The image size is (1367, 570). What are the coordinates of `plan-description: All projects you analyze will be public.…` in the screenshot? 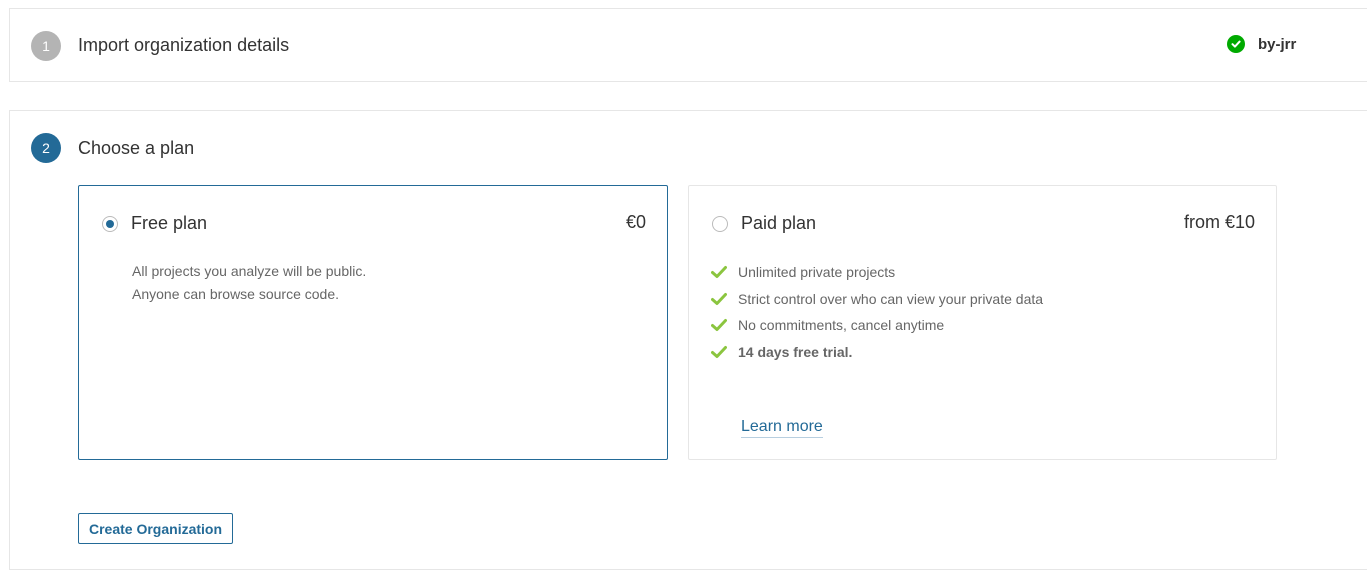 It's located at (249, 283).